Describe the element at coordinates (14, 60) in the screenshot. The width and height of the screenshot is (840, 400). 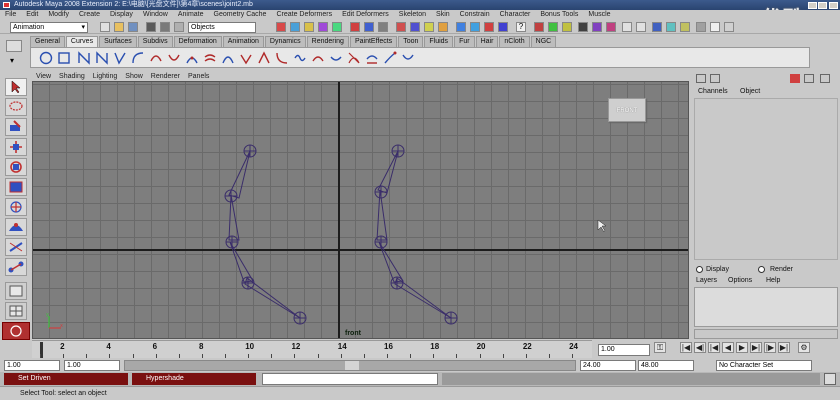
I see `chevron-down-icon: ▾` at that location.